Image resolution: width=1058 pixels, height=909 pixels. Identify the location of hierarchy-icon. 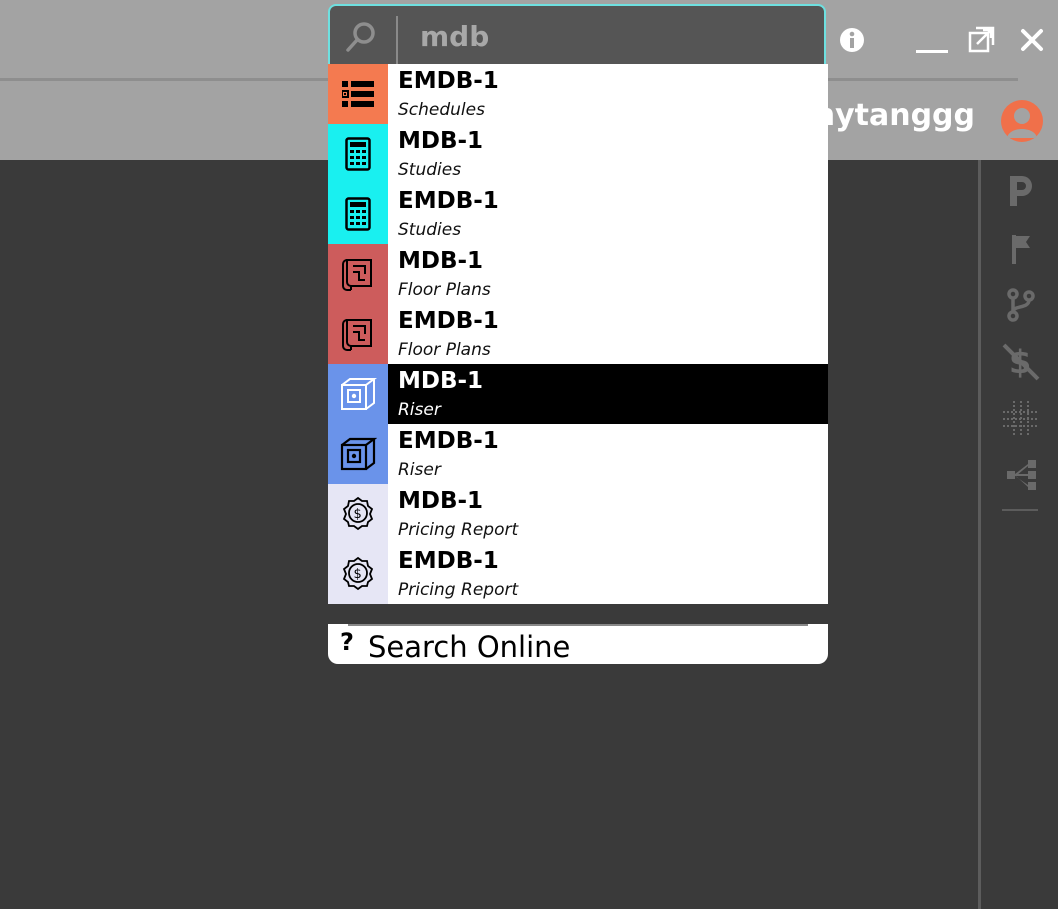
(1021, 475).